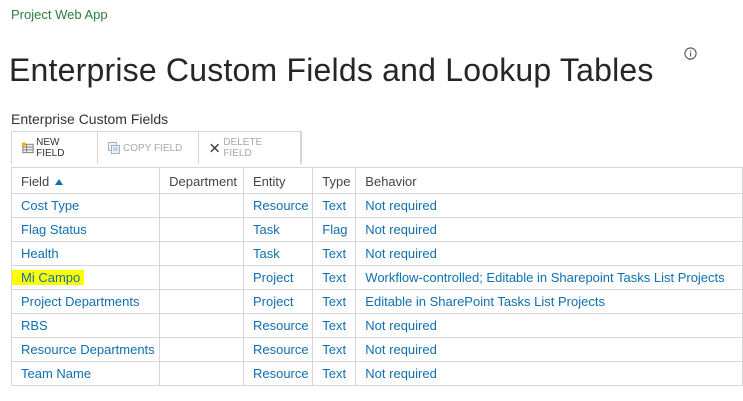  I want to click on column-header-entity: Entity, so click(278, 180).